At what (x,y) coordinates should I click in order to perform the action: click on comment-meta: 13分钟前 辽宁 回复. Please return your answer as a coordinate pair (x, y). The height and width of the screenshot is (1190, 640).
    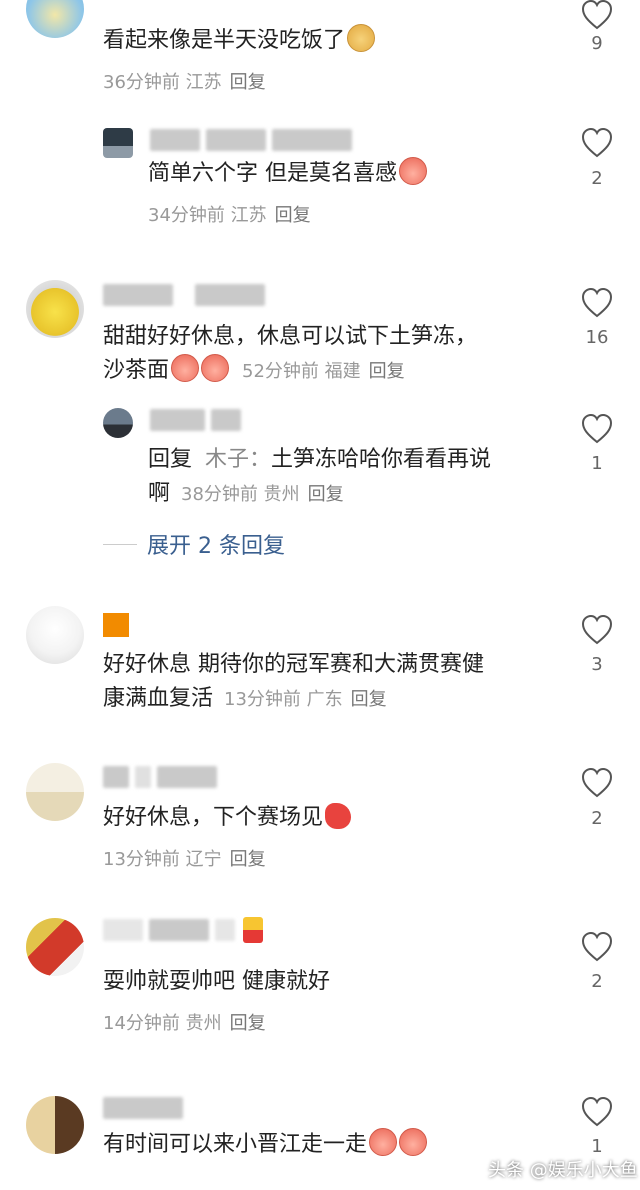
    Looking at the image, I should click on (184, 859).